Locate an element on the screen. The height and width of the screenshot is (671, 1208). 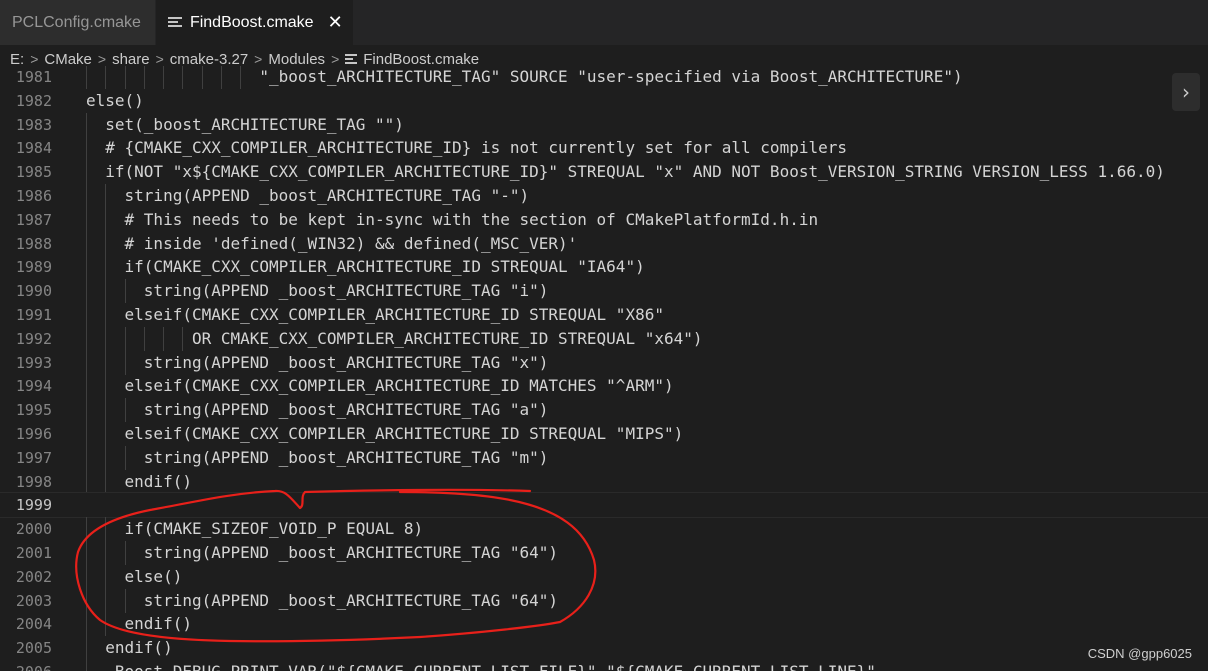
line-number: 2003 is located at coordinates (33, 600).